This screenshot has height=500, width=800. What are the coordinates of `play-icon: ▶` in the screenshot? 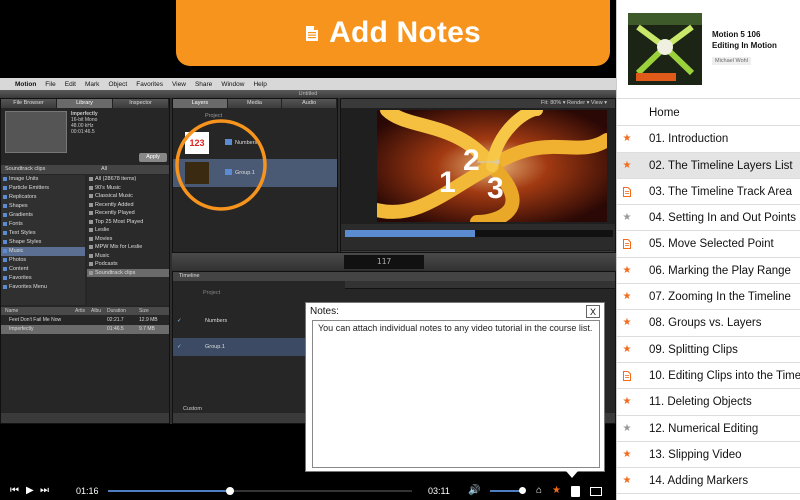 It's located at (30, 491).